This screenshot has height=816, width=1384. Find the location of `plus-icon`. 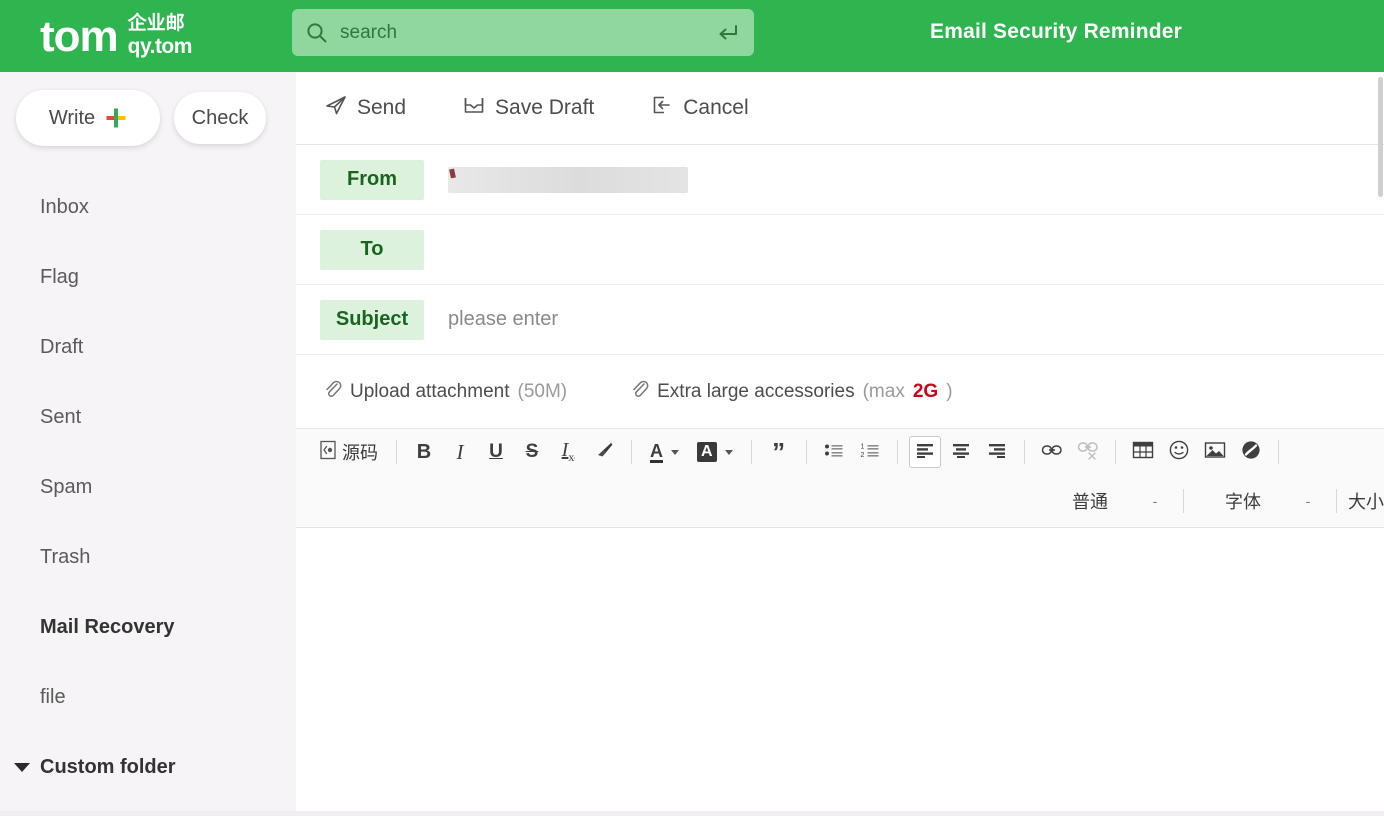

plus-icon is located at coordinates (116, 118).